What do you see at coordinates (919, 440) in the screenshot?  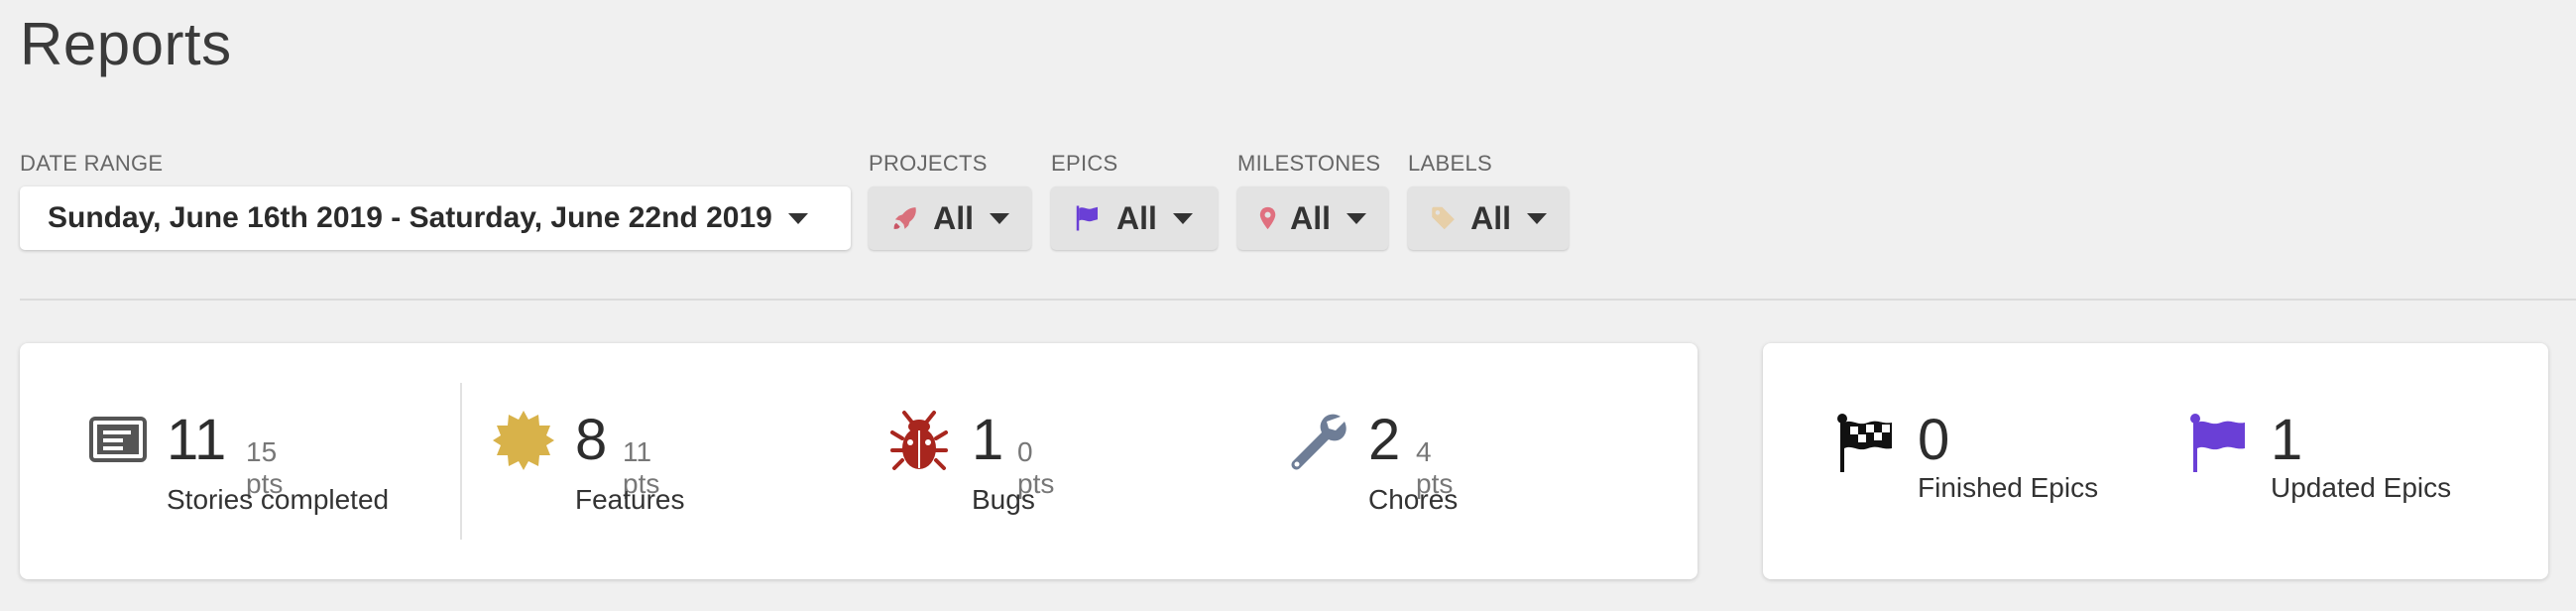 I see `bug-icon` at bounding box center [919, 440].